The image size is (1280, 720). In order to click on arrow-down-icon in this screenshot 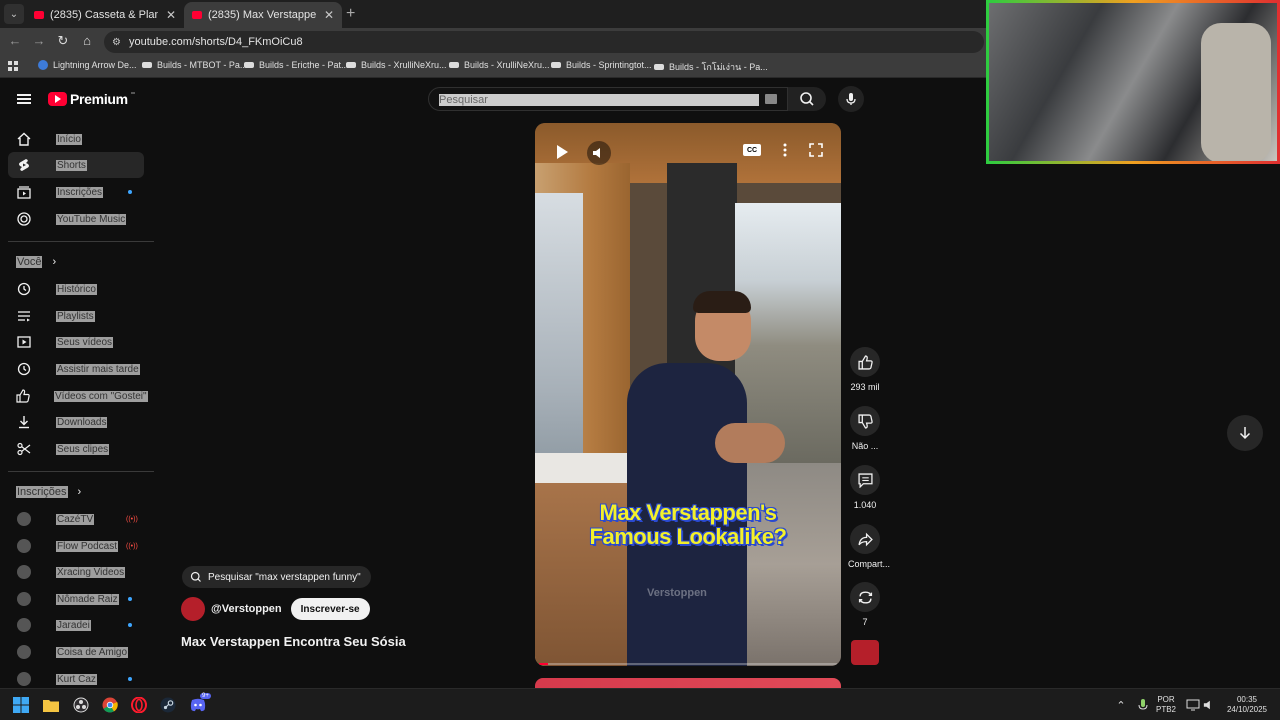, I will do `click(1245, 433)`.